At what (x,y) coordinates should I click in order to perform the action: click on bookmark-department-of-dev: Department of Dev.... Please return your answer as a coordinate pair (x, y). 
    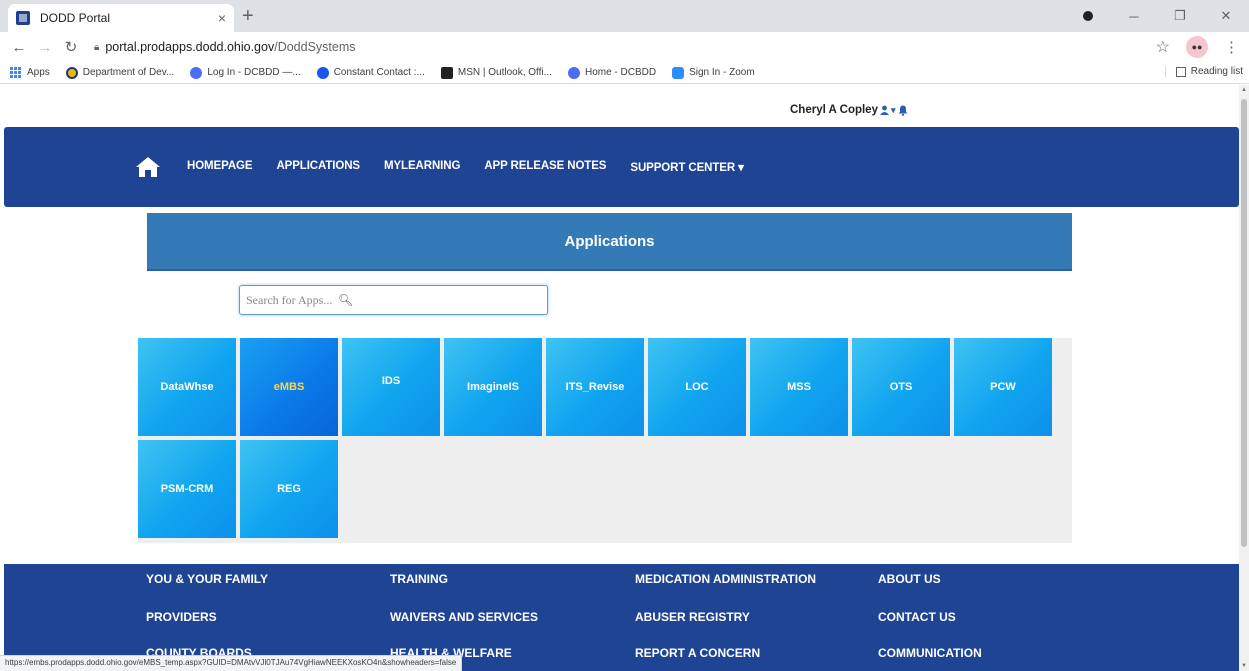
    Looking at the image, I should click on (120, 72).